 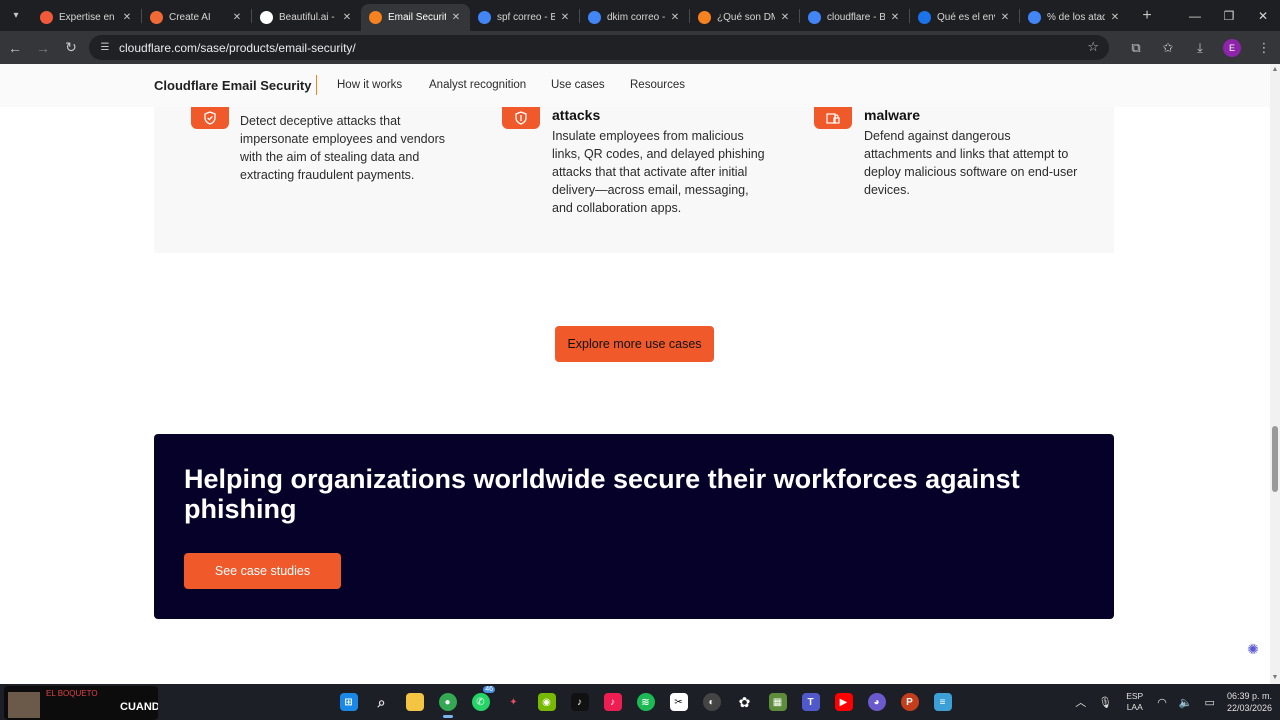 I want to click on shield-link-icon, so click(x=521, y=118).